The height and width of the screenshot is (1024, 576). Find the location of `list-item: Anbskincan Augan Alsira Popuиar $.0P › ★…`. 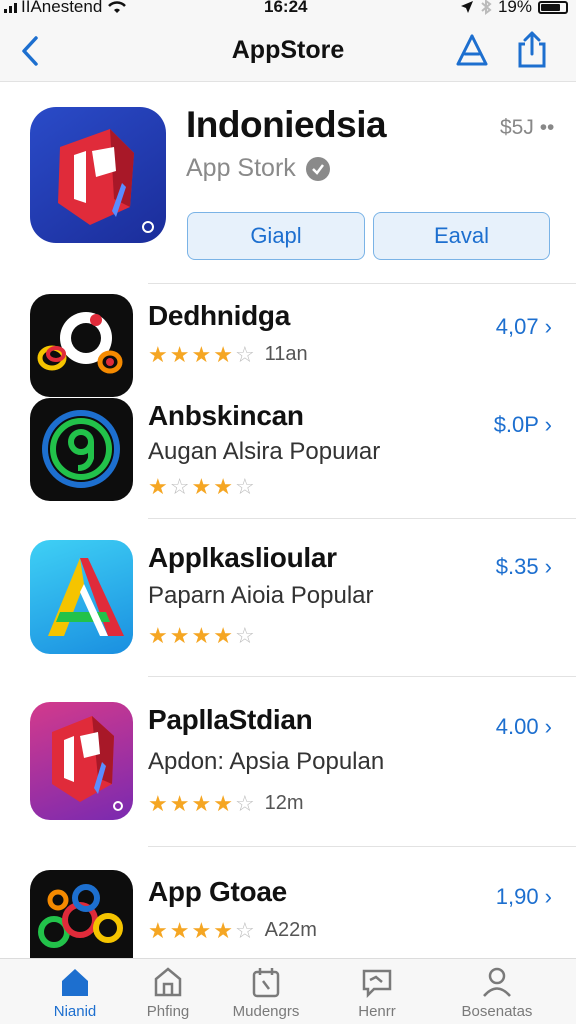

list-item: Anbskincan Augan Alsira Popuиar $.0P › ★… is located at coordinates (288, 457).